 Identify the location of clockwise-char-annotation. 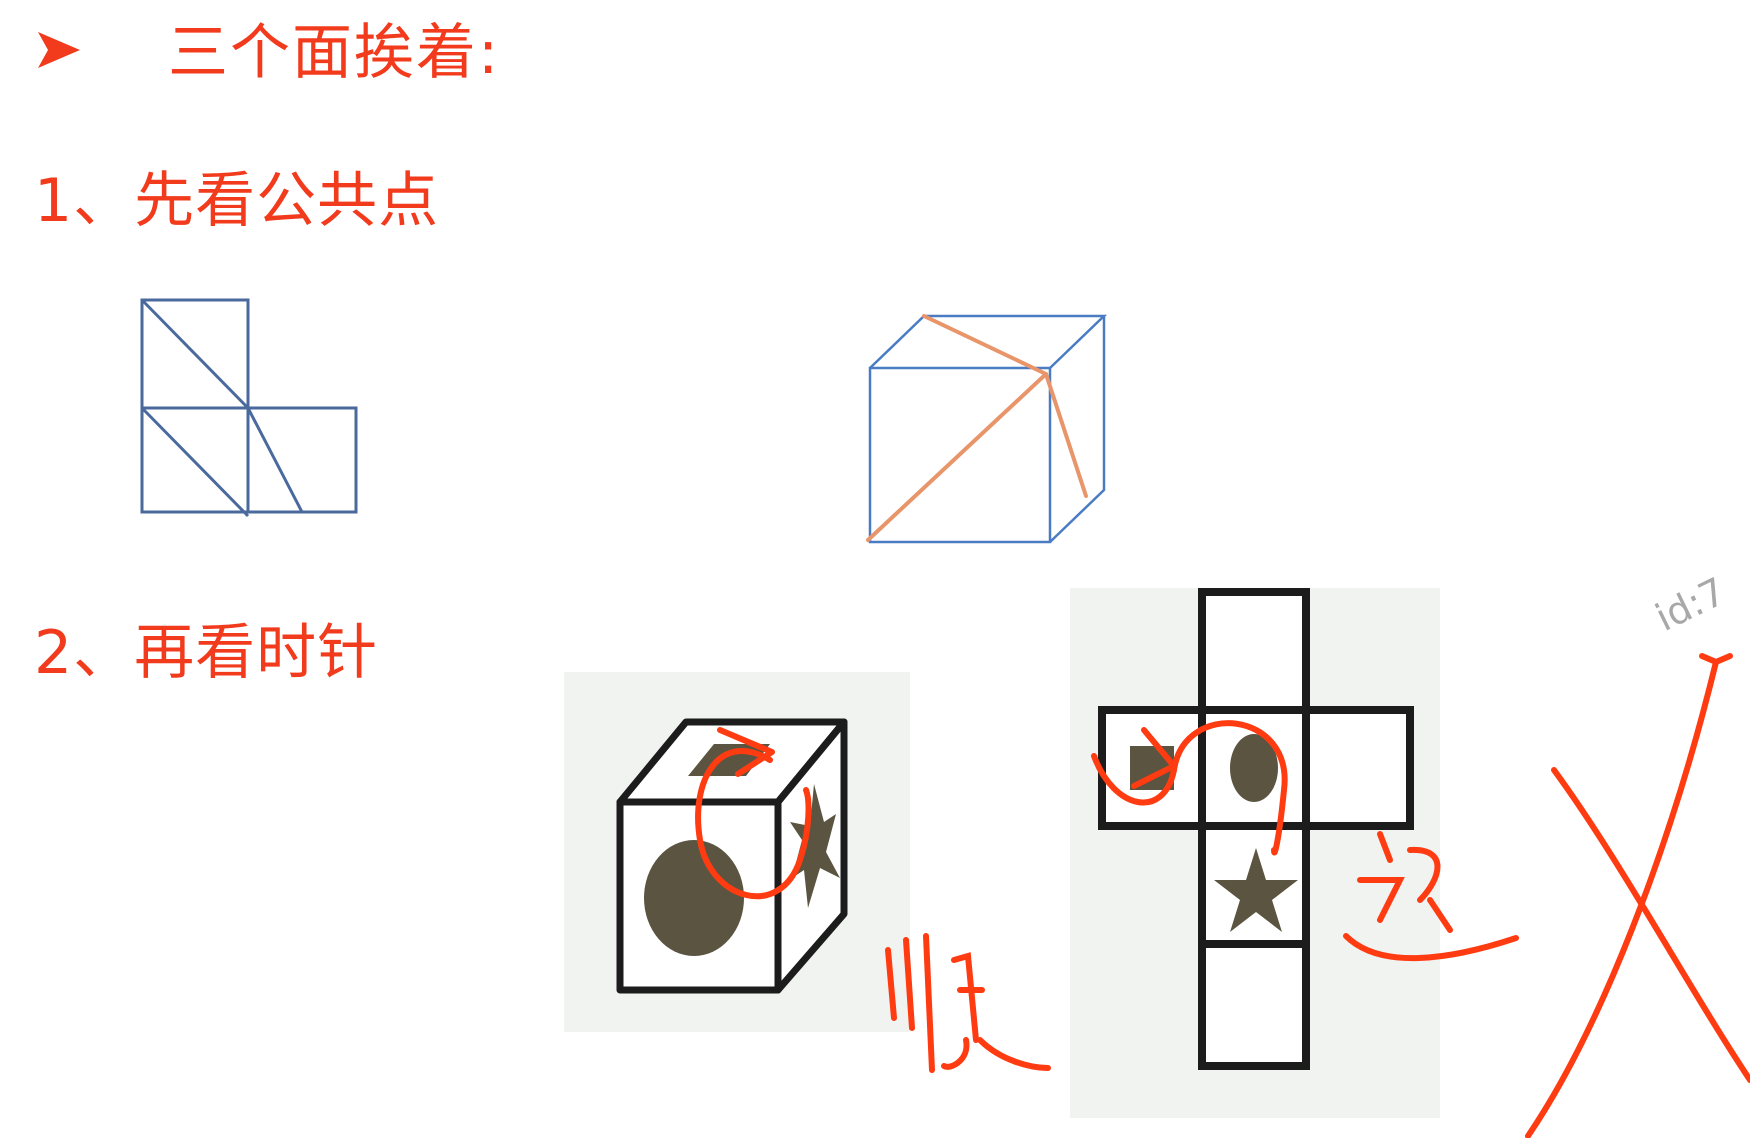
(968, 1003).